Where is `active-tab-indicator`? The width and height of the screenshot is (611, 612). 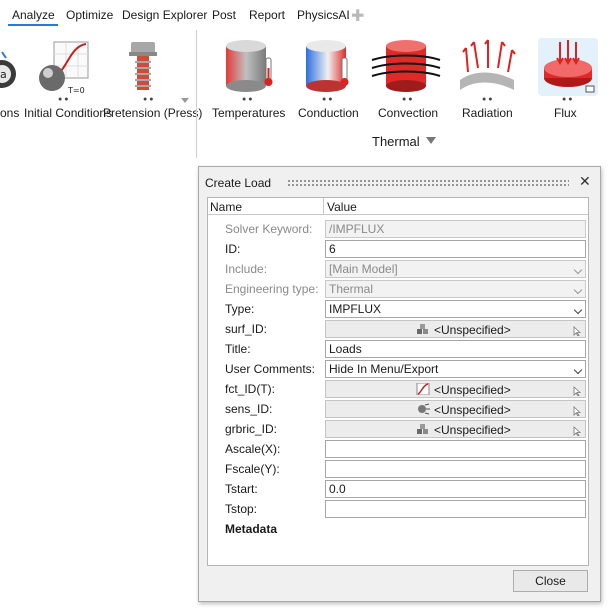 active-tab-indicator is located at coordinates (33, 25).